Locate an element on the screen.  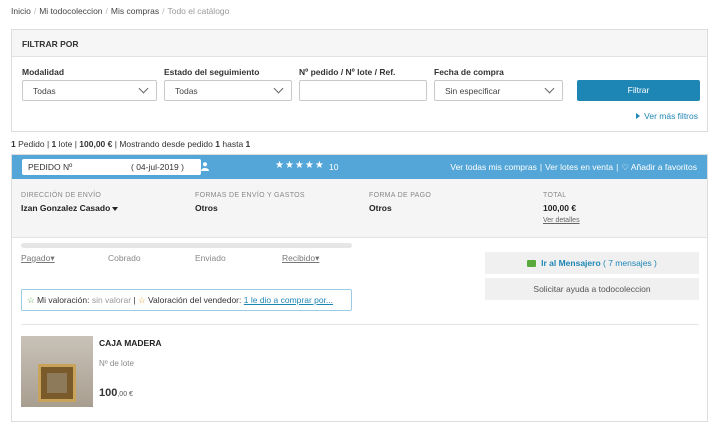
summary-hasta: 1 is located at coordinates (248, 144).